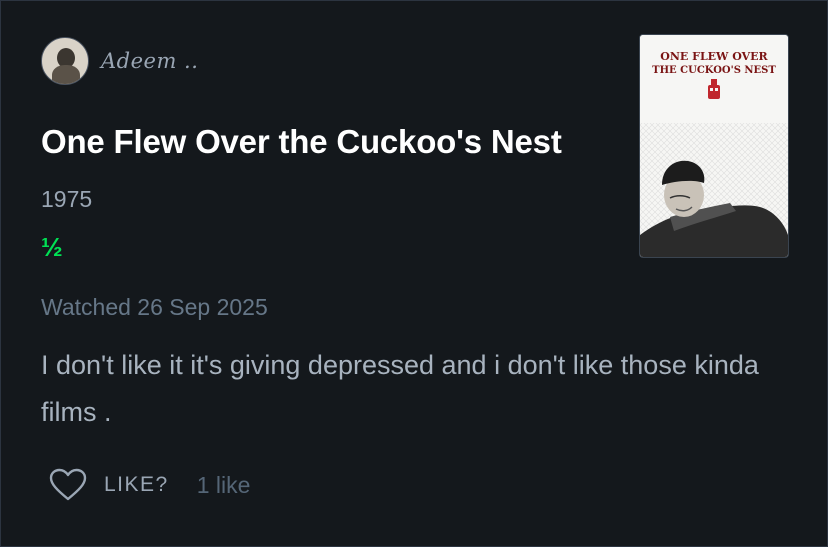  Describe the element at coordinates (68, 485) in the screenshot. I see `heart-icon` at that location.